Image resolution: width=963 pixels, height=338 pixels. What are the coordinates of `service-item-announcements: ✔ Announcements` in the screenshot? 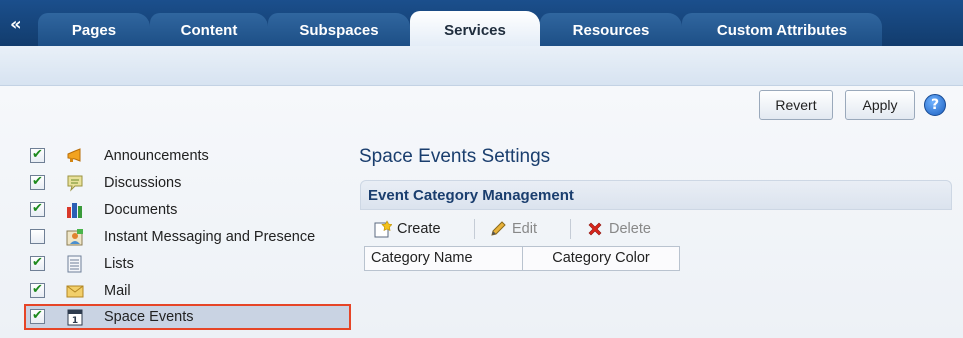 It's located at (187, 156).